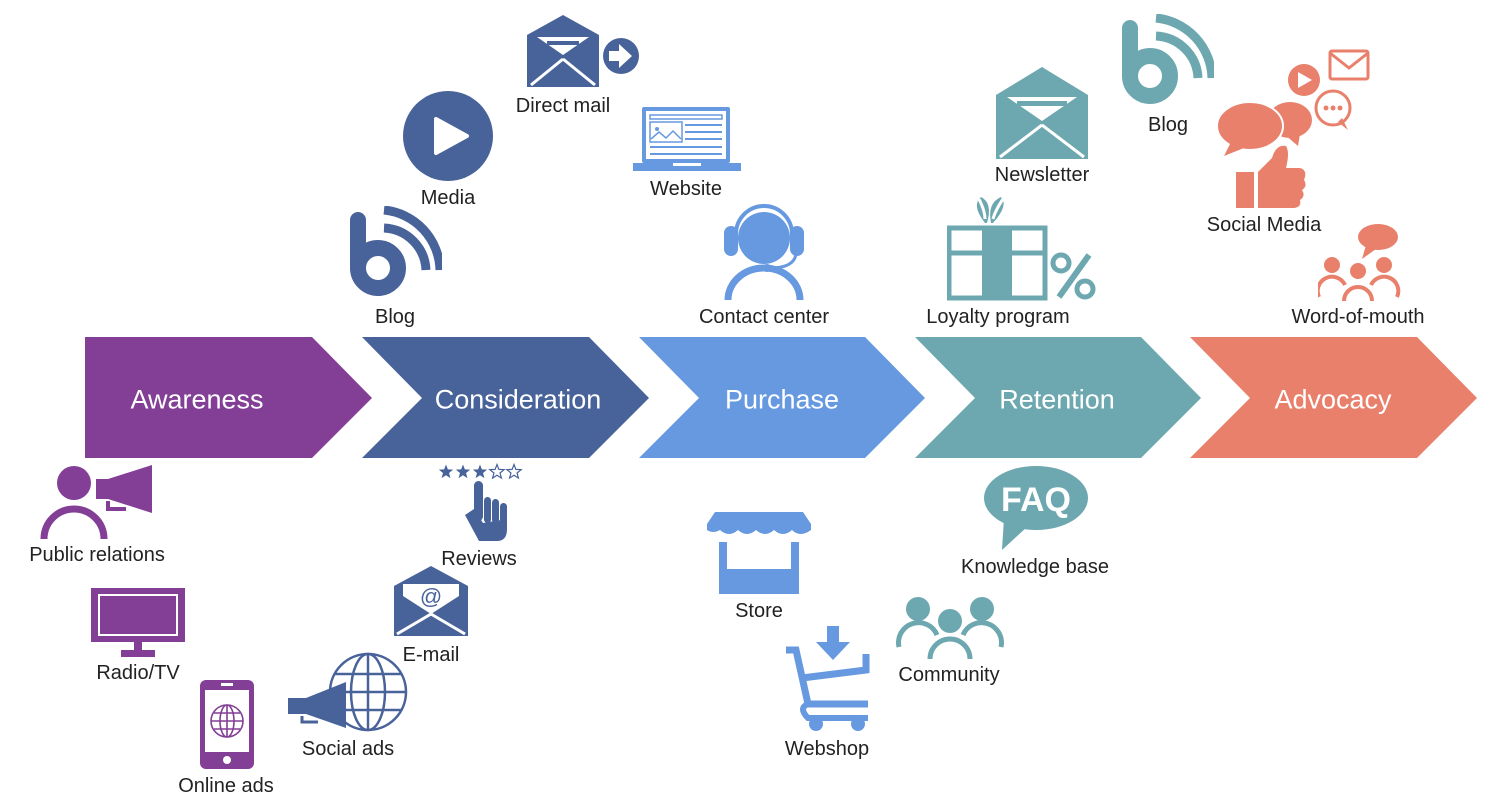 The height and width of the screenshot is (811, 1500). Describe the element at coordinates (138, 673) in the screenshot. I see `touchpoint-label: Radio/TV` at that location.